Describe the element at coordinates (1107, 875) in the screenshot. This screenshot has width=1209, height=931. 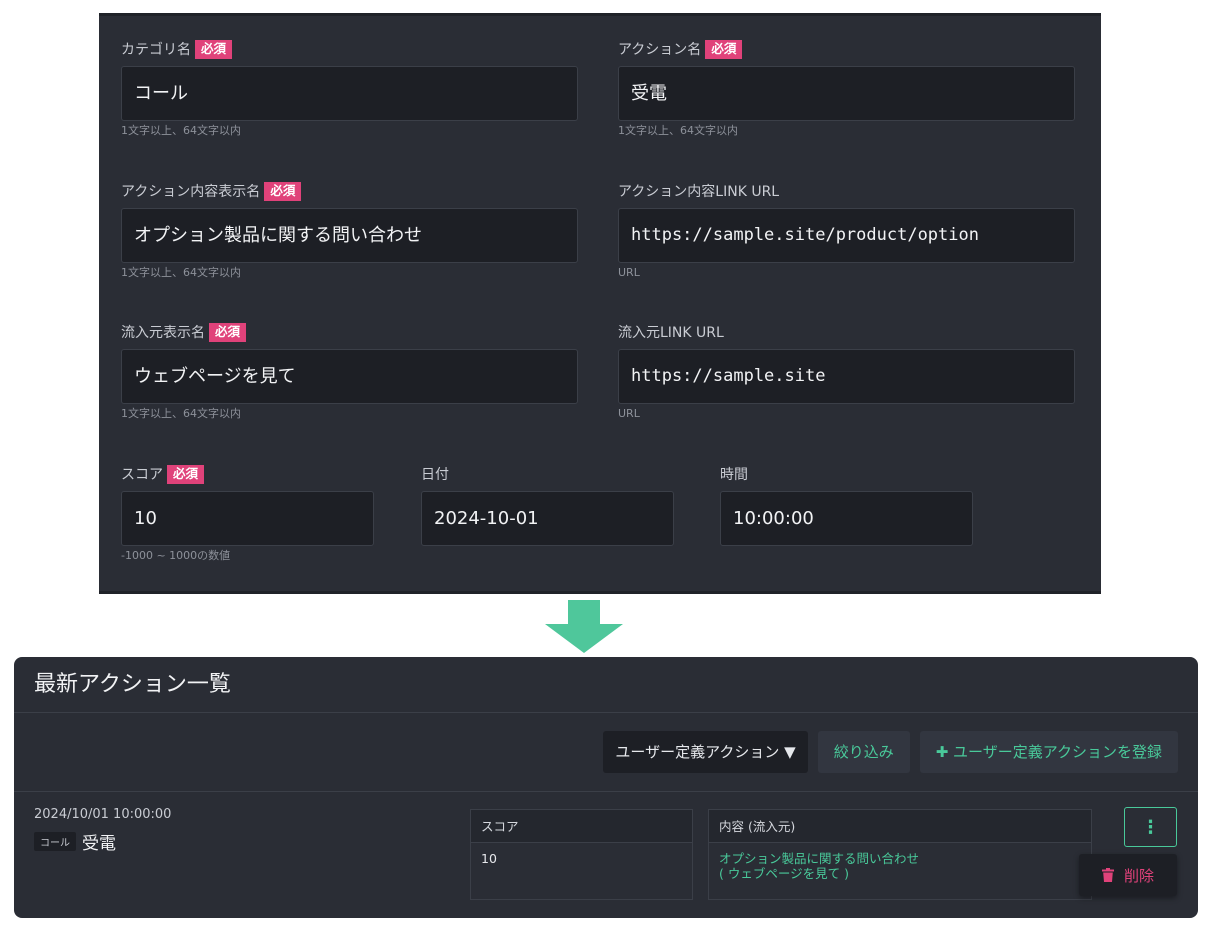
I see `trash-icon` at that location.